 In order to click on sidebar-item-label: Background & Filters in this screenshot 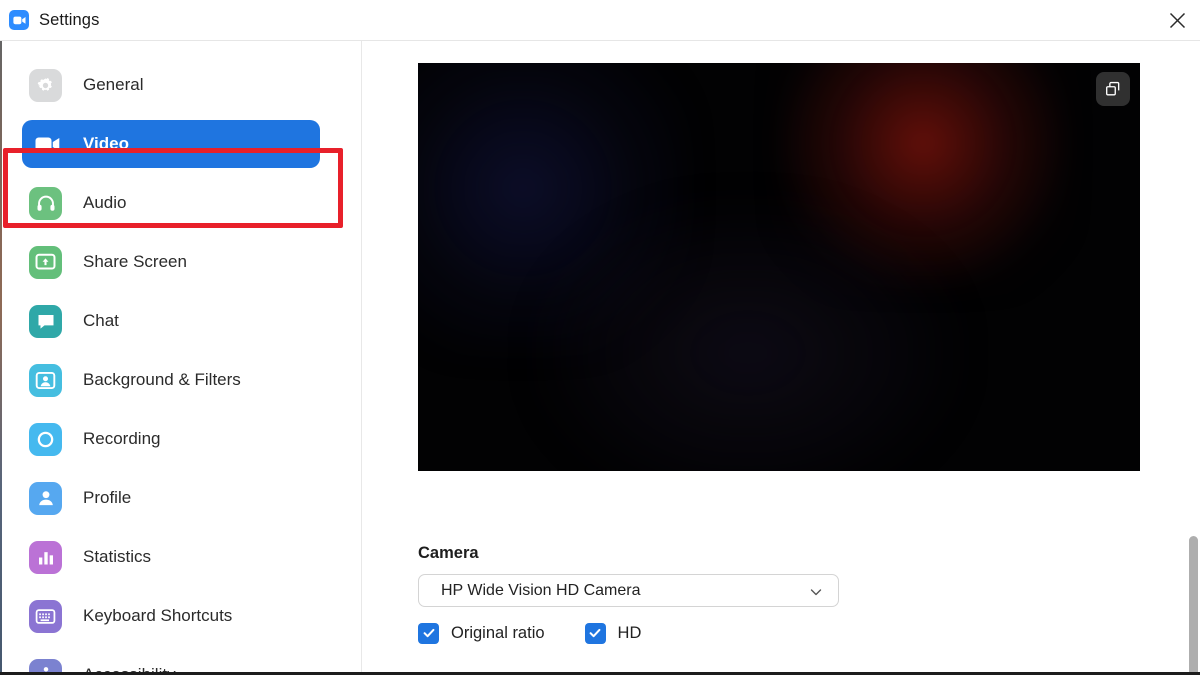, I will do `click(162, 379)`.